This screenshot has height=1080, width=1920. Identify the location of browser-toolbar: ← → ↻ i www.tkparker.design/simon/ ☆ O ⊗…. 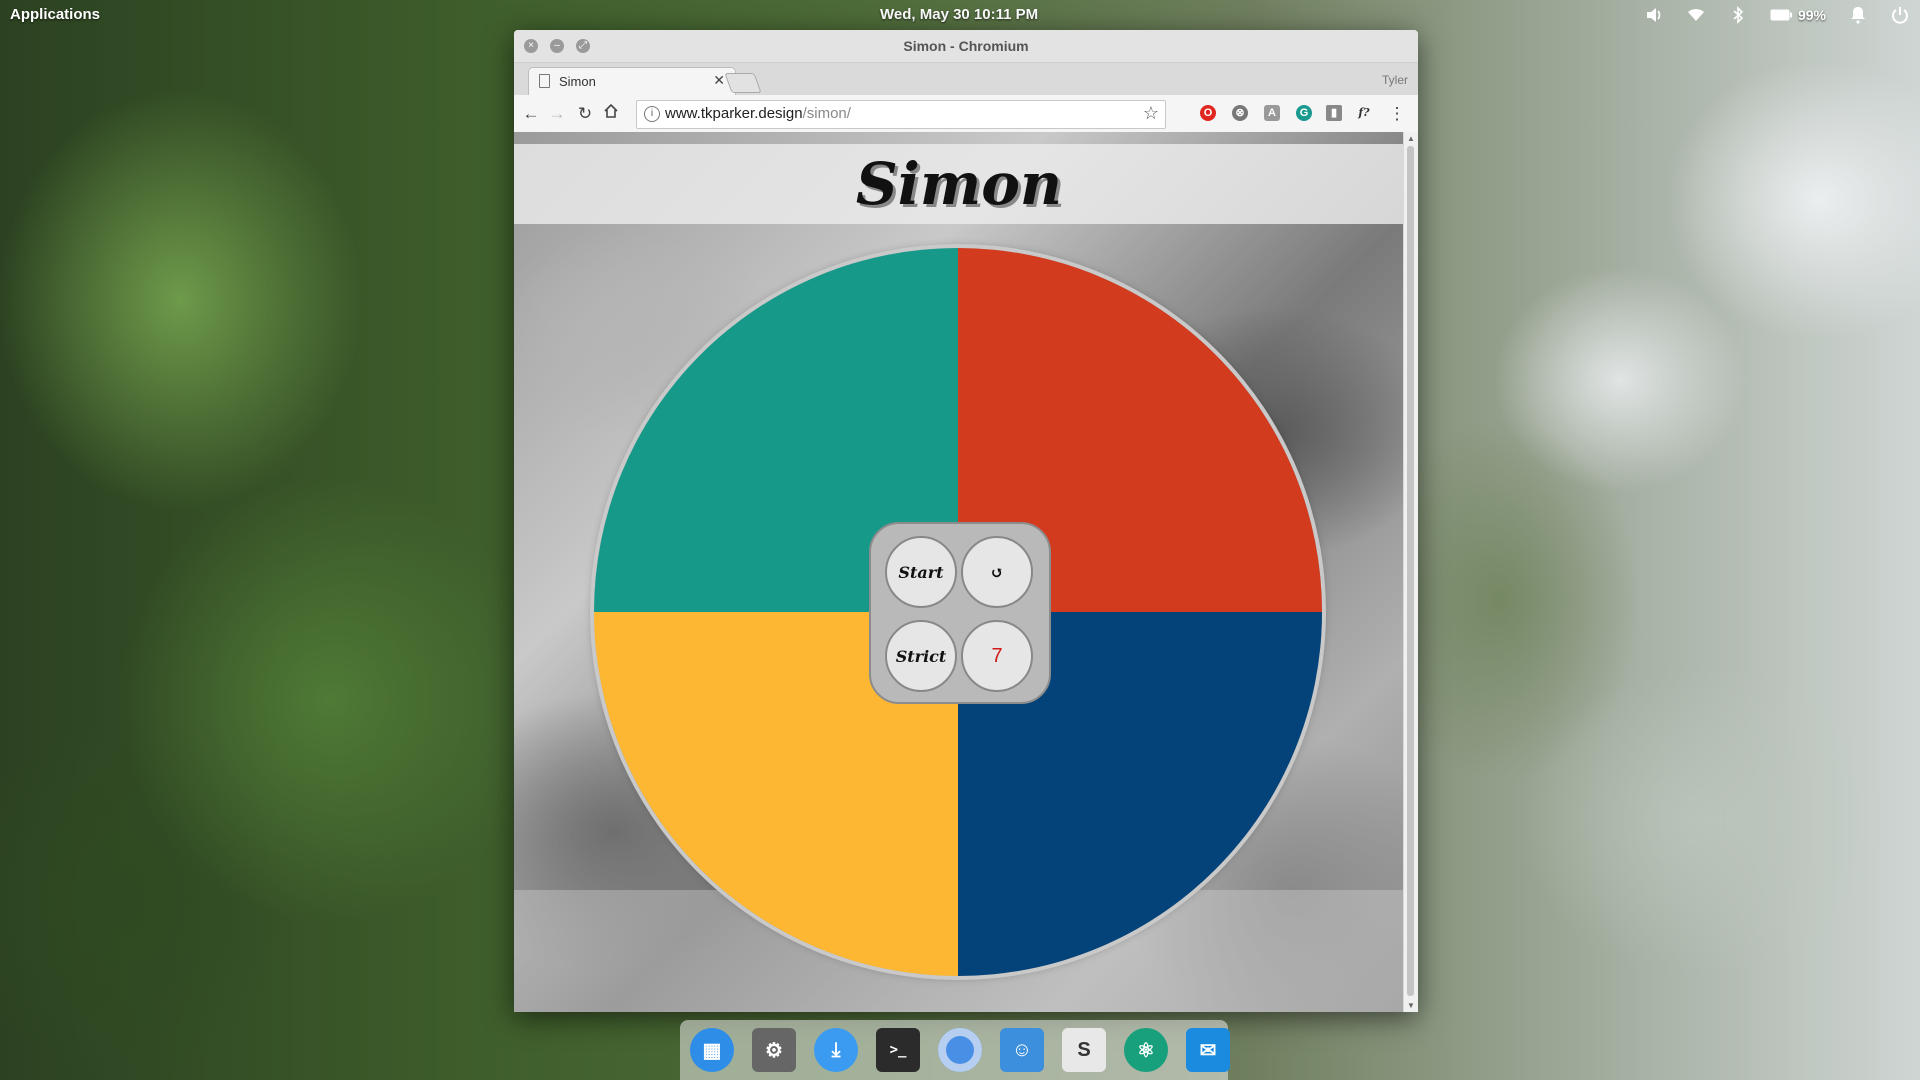
(966, 114).